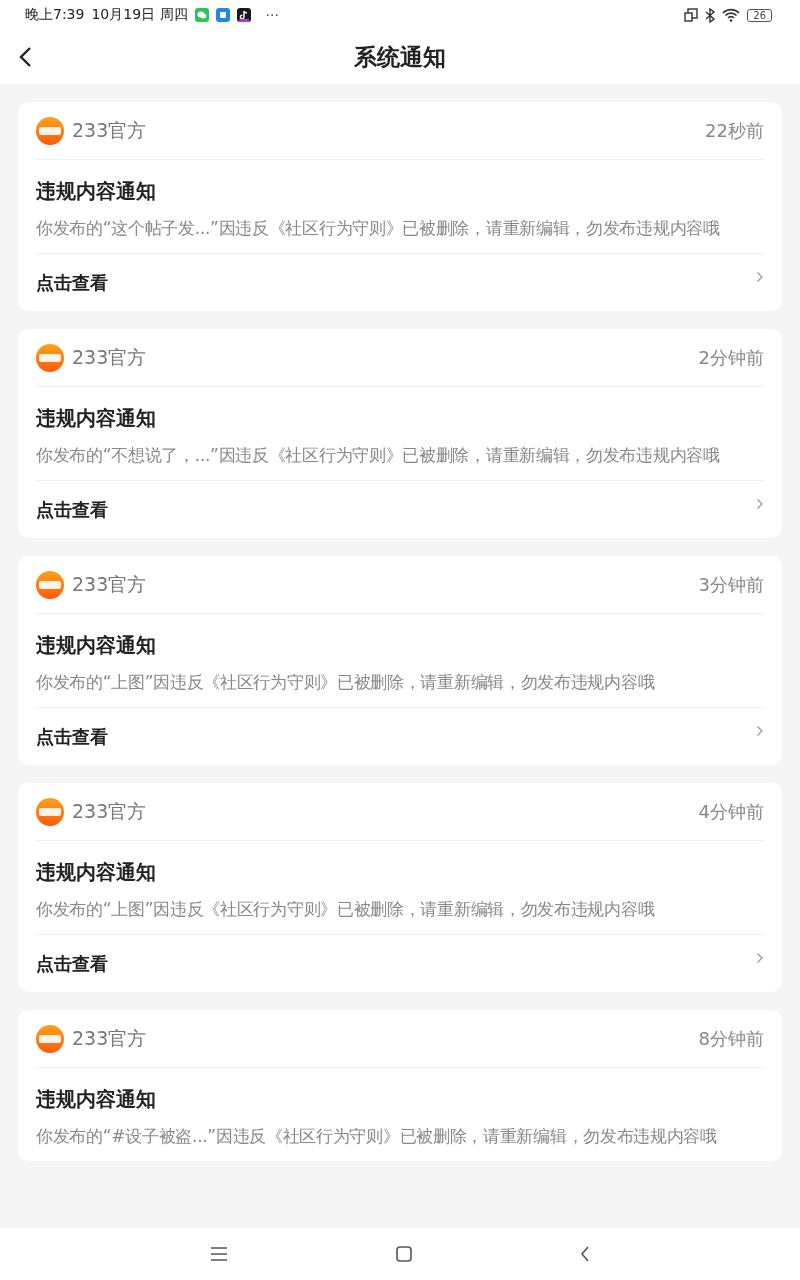  Describe the element at coordinates (201, 15) in the screenshot. I see `chat-app-icon` at that location.